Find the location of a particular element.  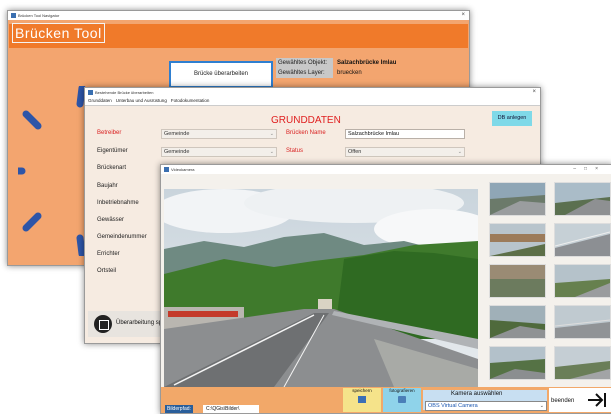

photograph-label: fotografieren is located at coordinates (402, 390).